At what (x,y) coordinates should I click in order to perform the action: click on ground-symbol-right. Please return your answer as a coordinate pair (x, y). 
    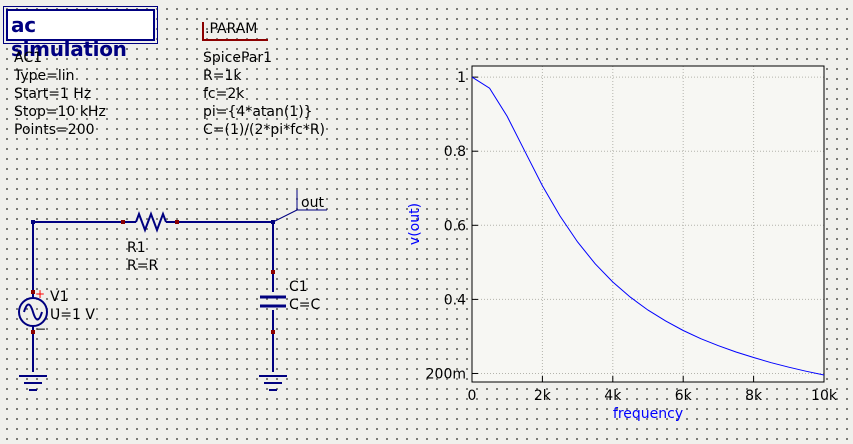
    Looking at the image, I should click on (273, 383).